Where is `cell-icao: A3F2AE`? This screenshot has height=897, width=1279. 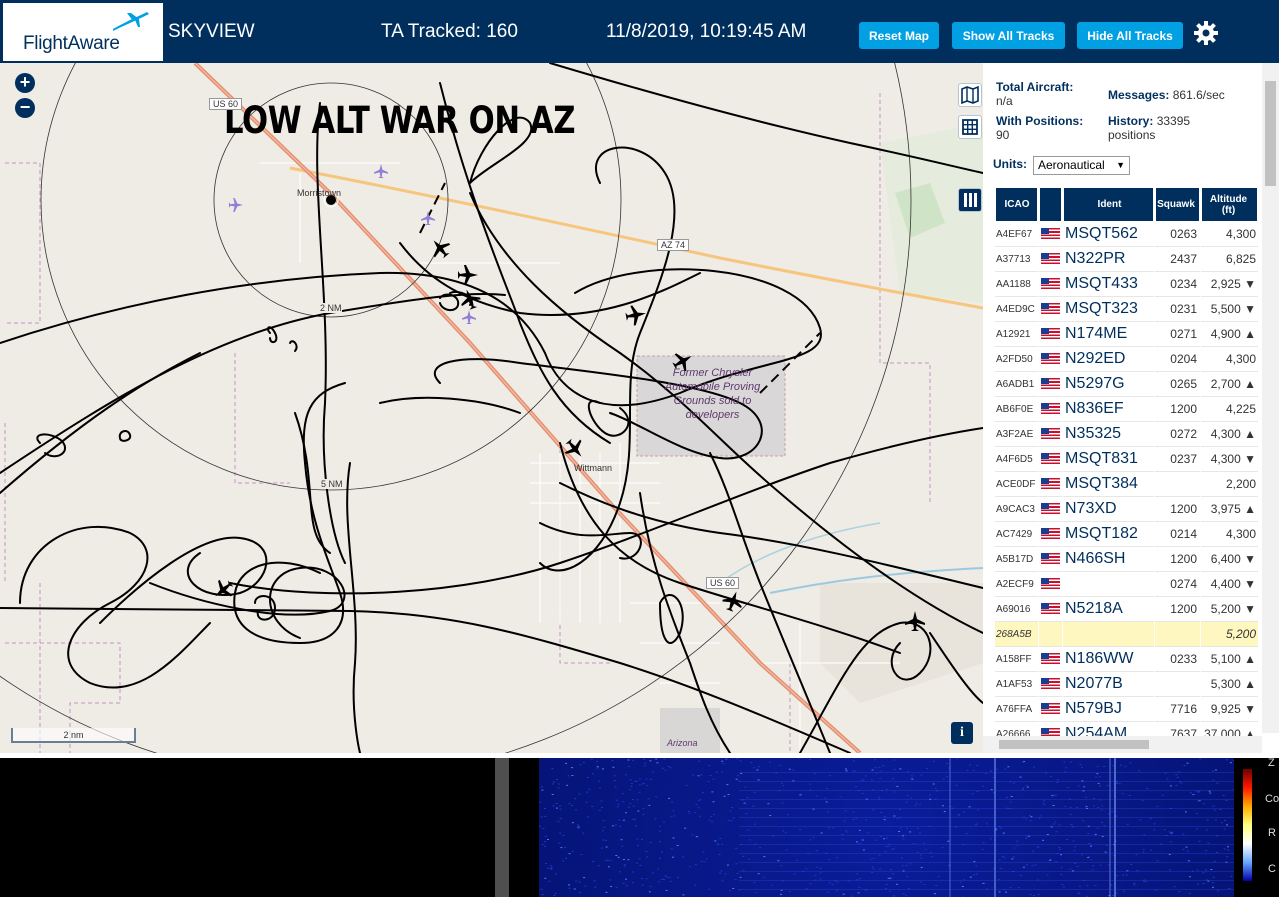 cell-icao: A3F2AE is located at coordinates (1016, 434).